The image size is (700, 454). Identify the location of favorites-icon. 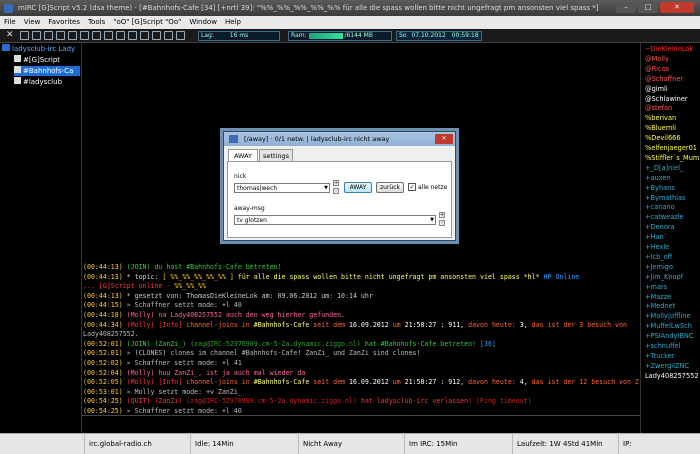
(60, 35).